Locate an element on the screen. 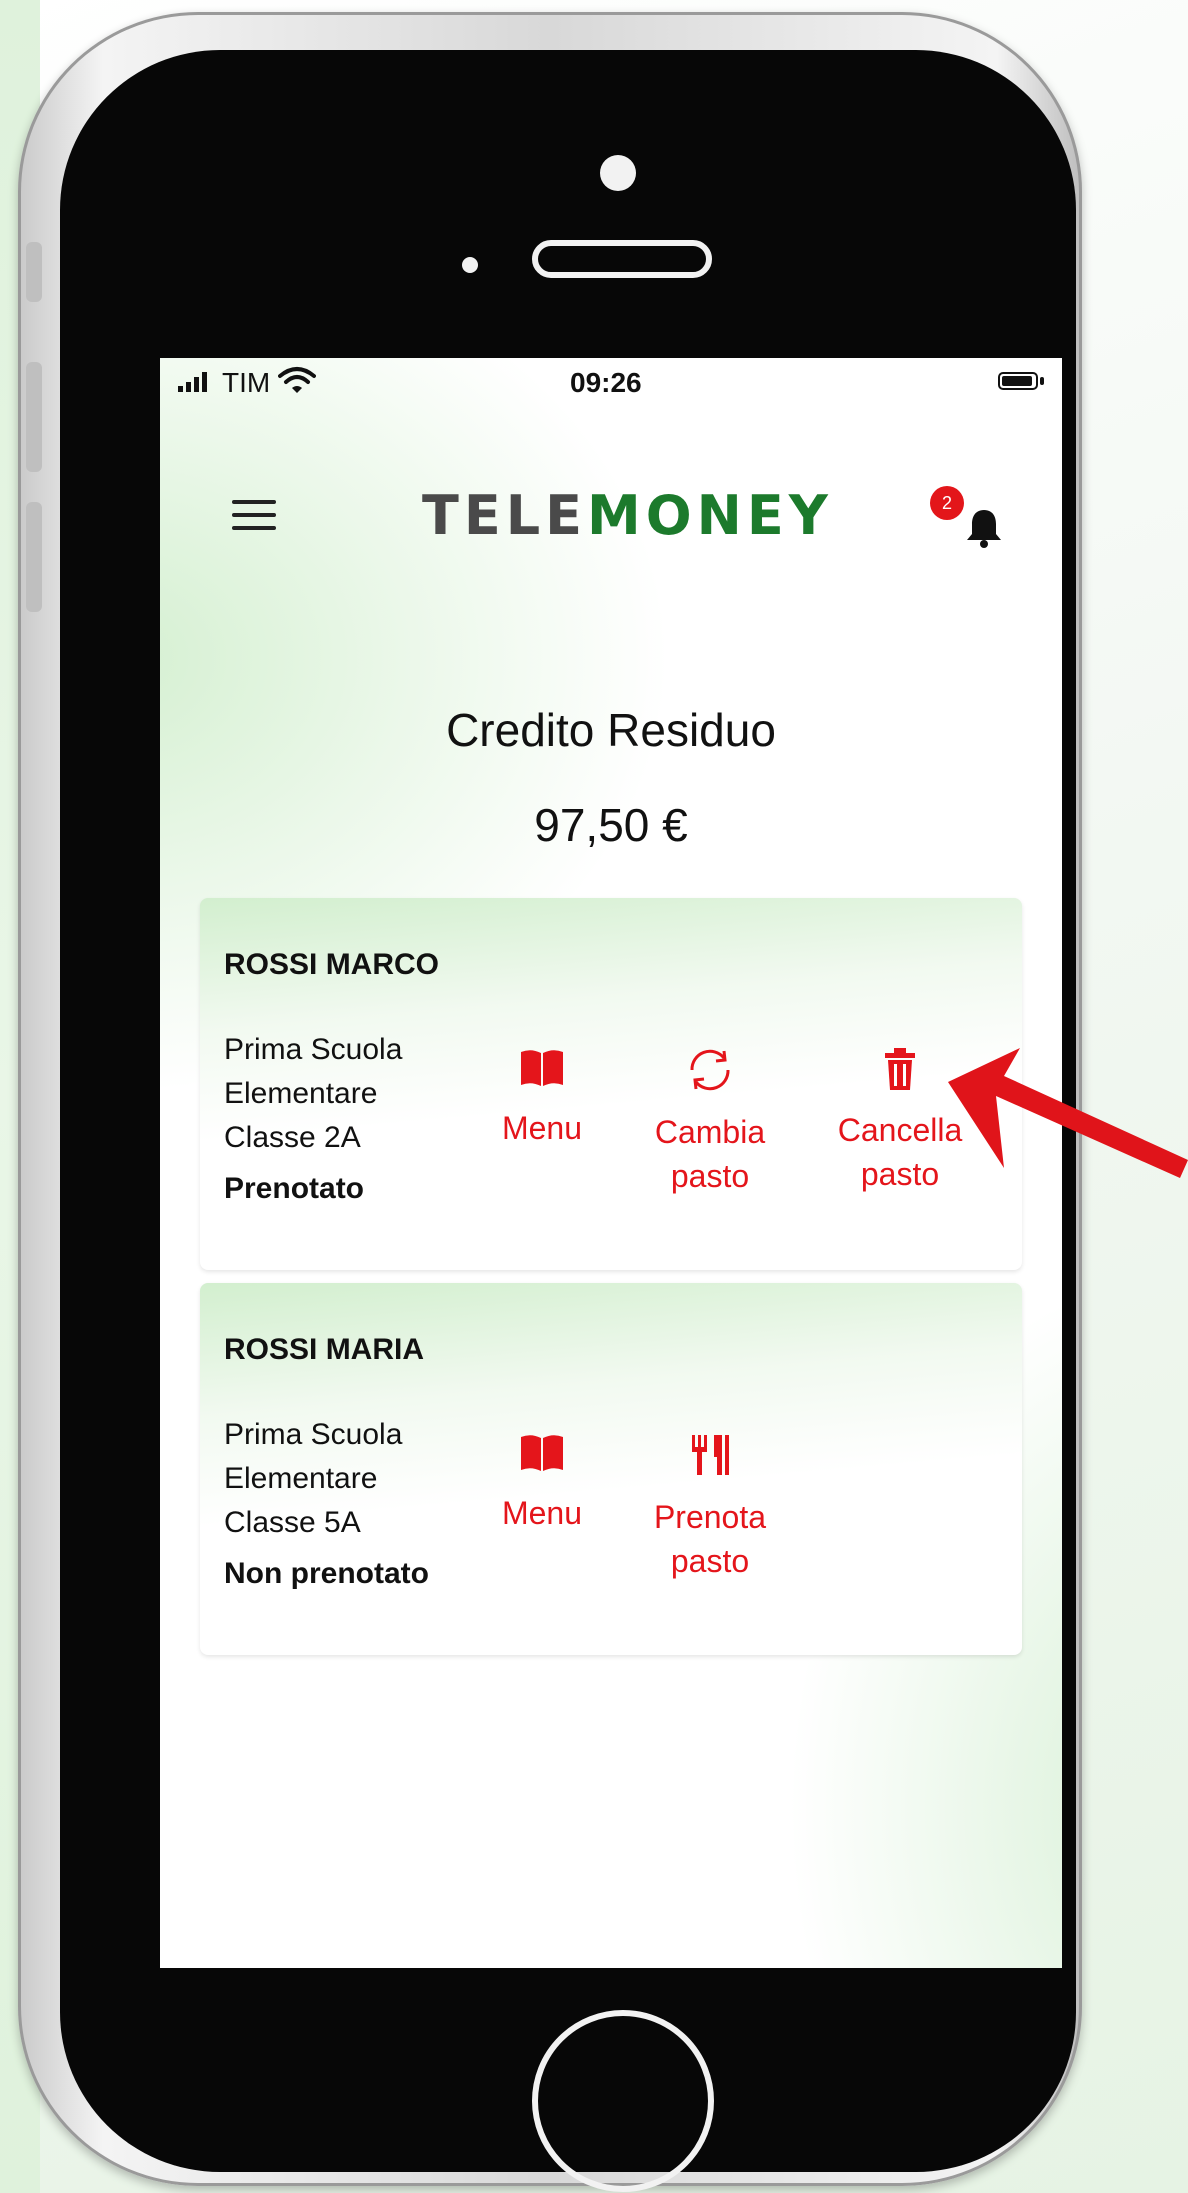 The image size is (1188, 2193). class-label: Classe 5A is located at coordinates (292, 1522).